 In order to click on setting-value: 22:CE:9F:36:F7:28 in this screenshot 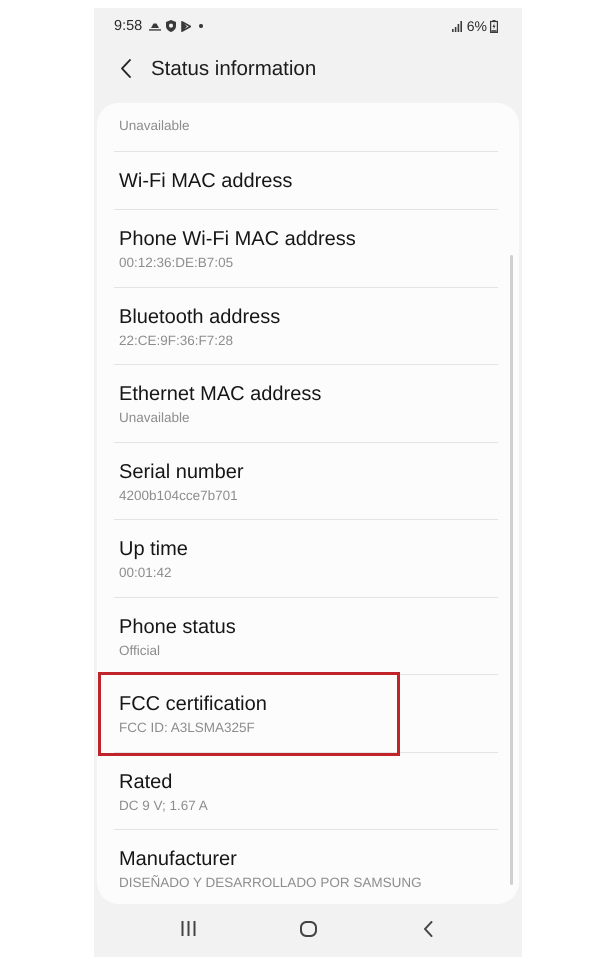, I will do `click(176, 341)`.